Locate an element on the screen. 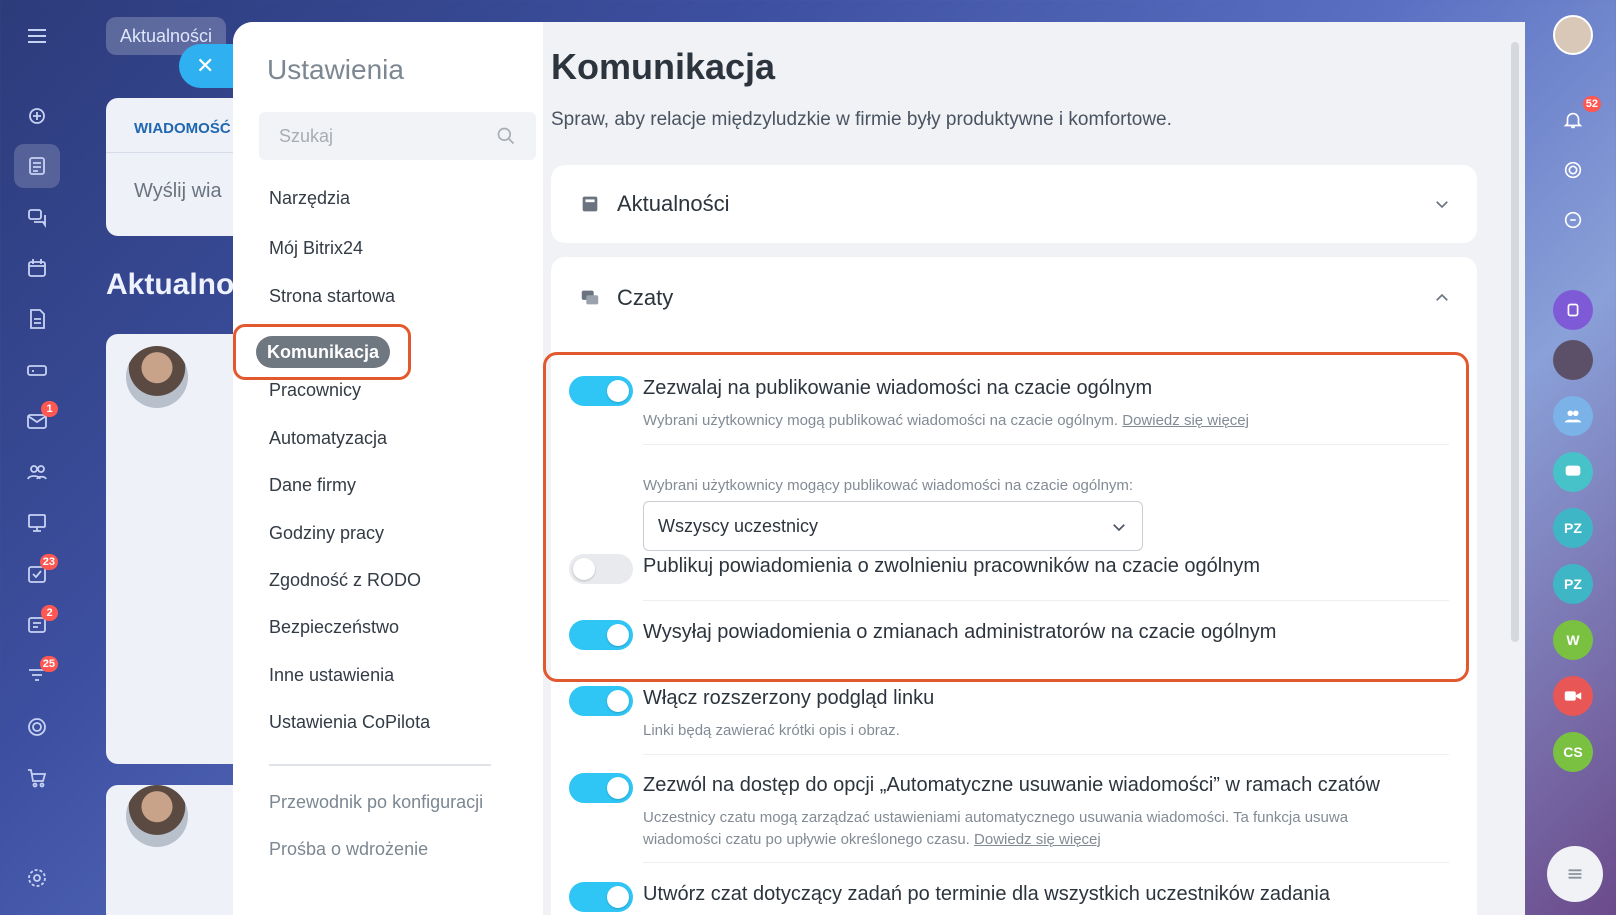  search-chat-icon is located at coordinates (1573, 220).